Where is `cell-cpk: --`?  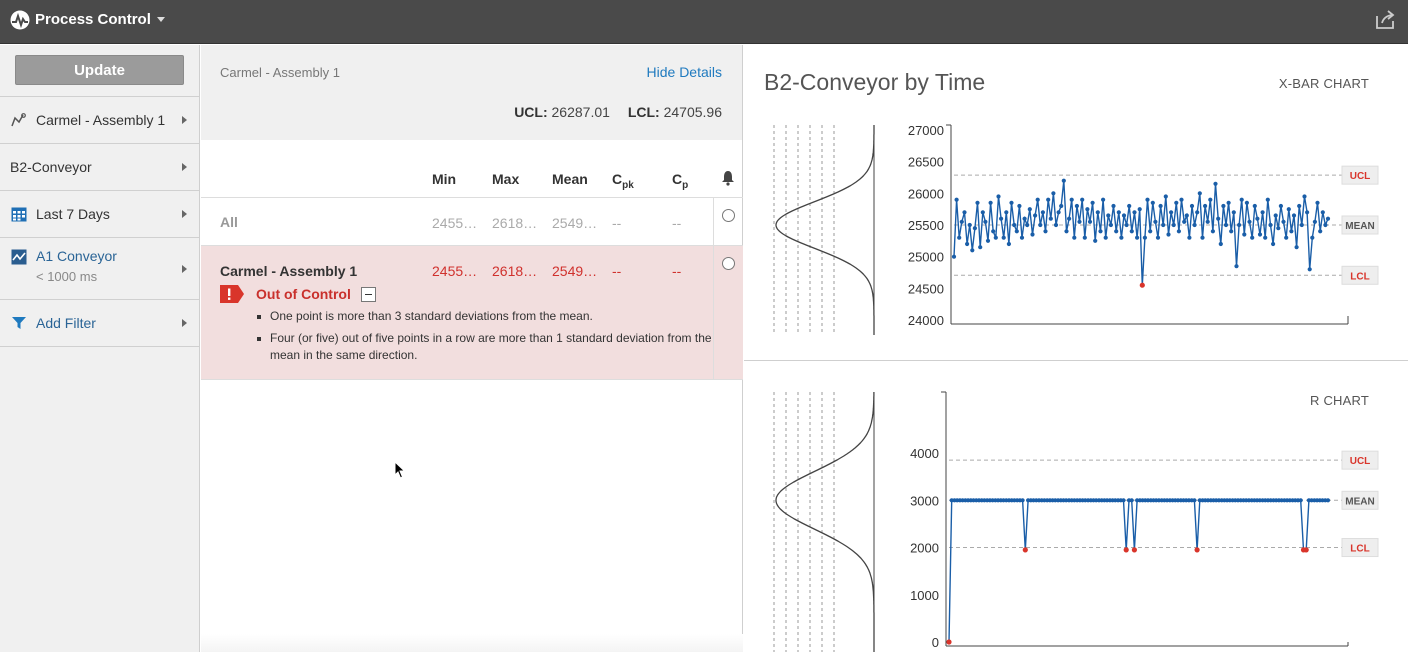
cell-cpk: -- is located at coordinates (617, 271).